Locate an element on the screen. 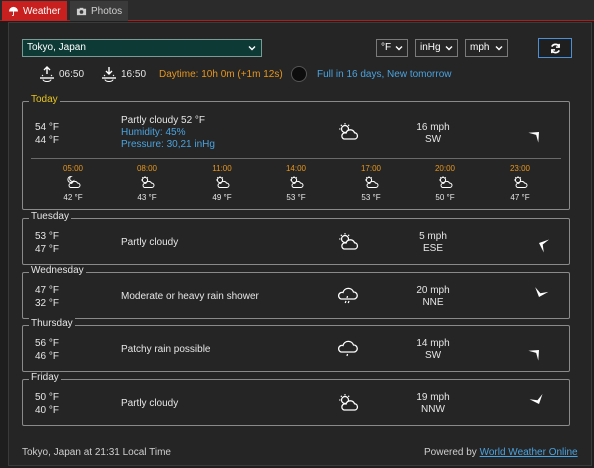 The height and width of the screenshot is (468, 594). hour-temp: 43 °F is located at coordinates (147, 197).